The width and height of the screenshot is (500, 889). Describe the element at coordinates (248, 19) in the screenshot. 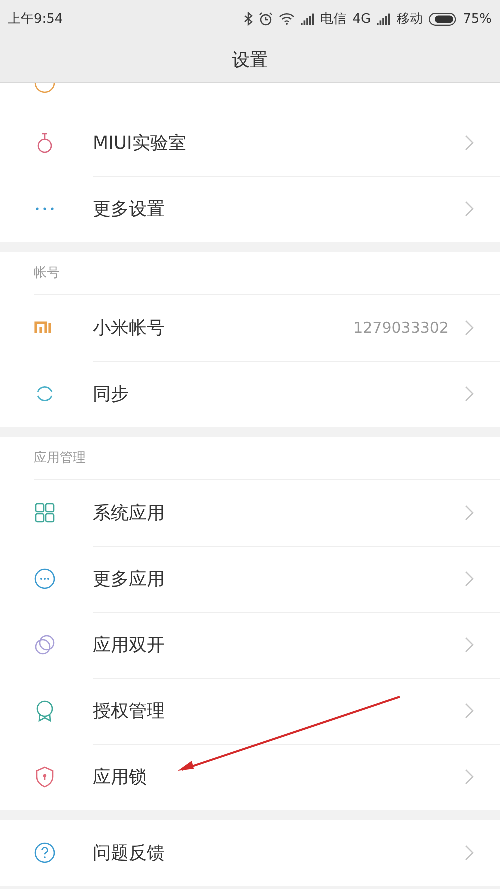

I see `bluetooth-icon` at that location.